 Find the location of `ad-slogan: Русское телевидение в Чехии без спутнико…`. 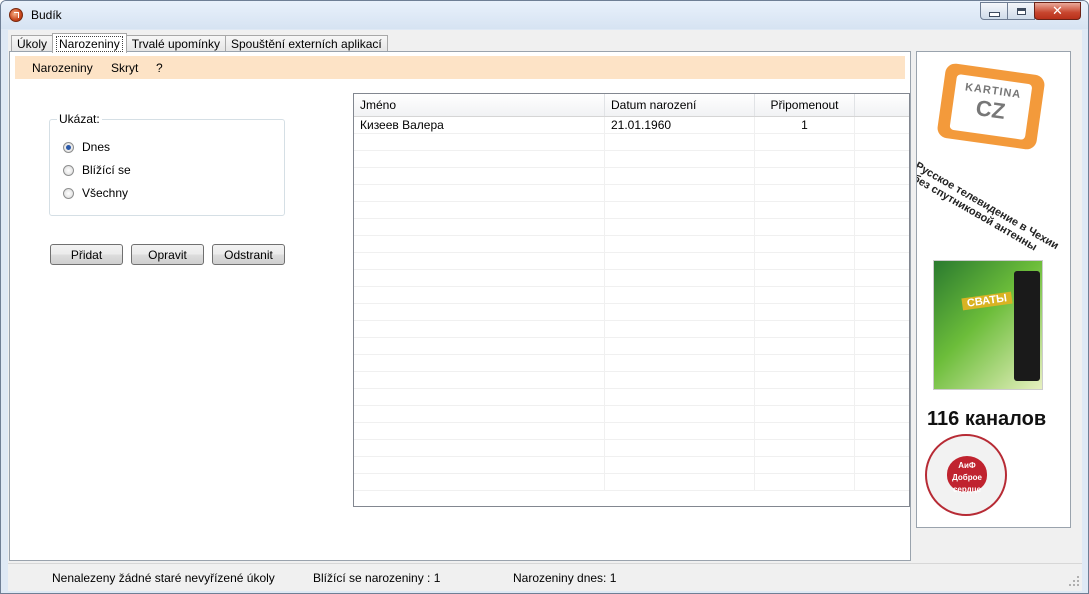

ad-slogan: Русское телевидение в Чехии без спутнико… is located at coordinates (989, 209).